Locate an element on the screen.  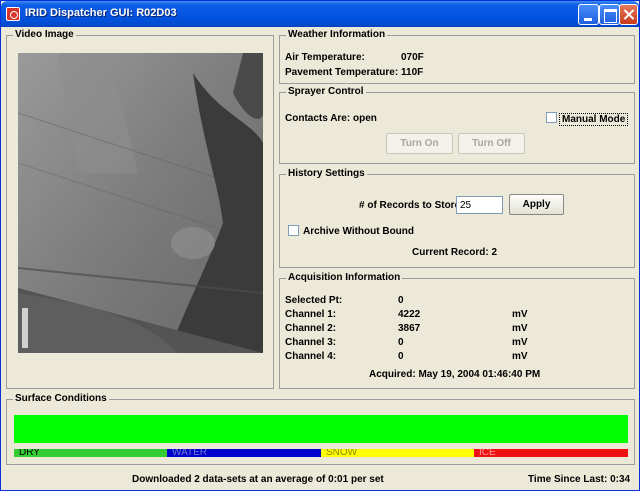
video-panel-title: Video Image is located at coordinates (44, 34).